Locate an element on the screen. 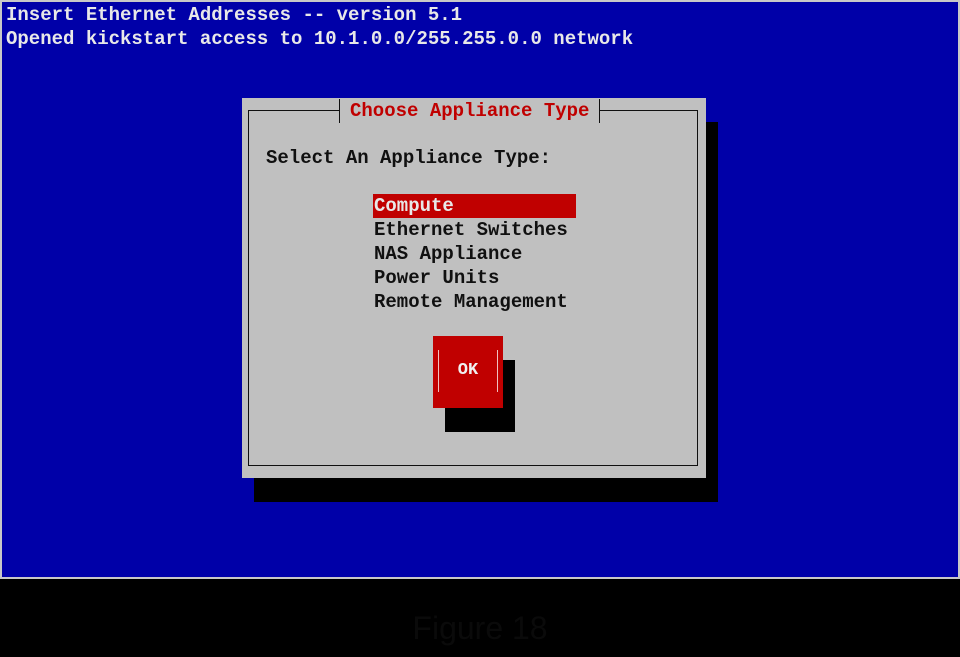 This screenshot has height=657, width=960. list-item-nas-appliance: NAS Appliance is located at coordinates (474, 254).